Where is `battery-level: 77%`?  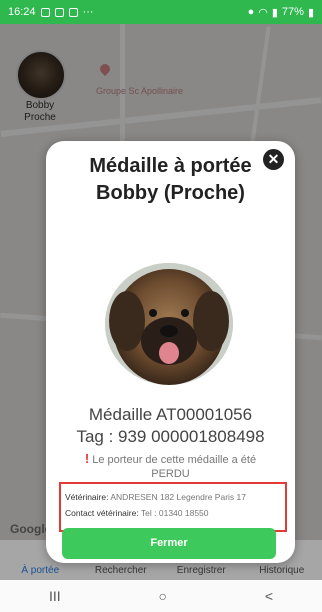
battery-level: 77% is located at coordinates (292, 12).